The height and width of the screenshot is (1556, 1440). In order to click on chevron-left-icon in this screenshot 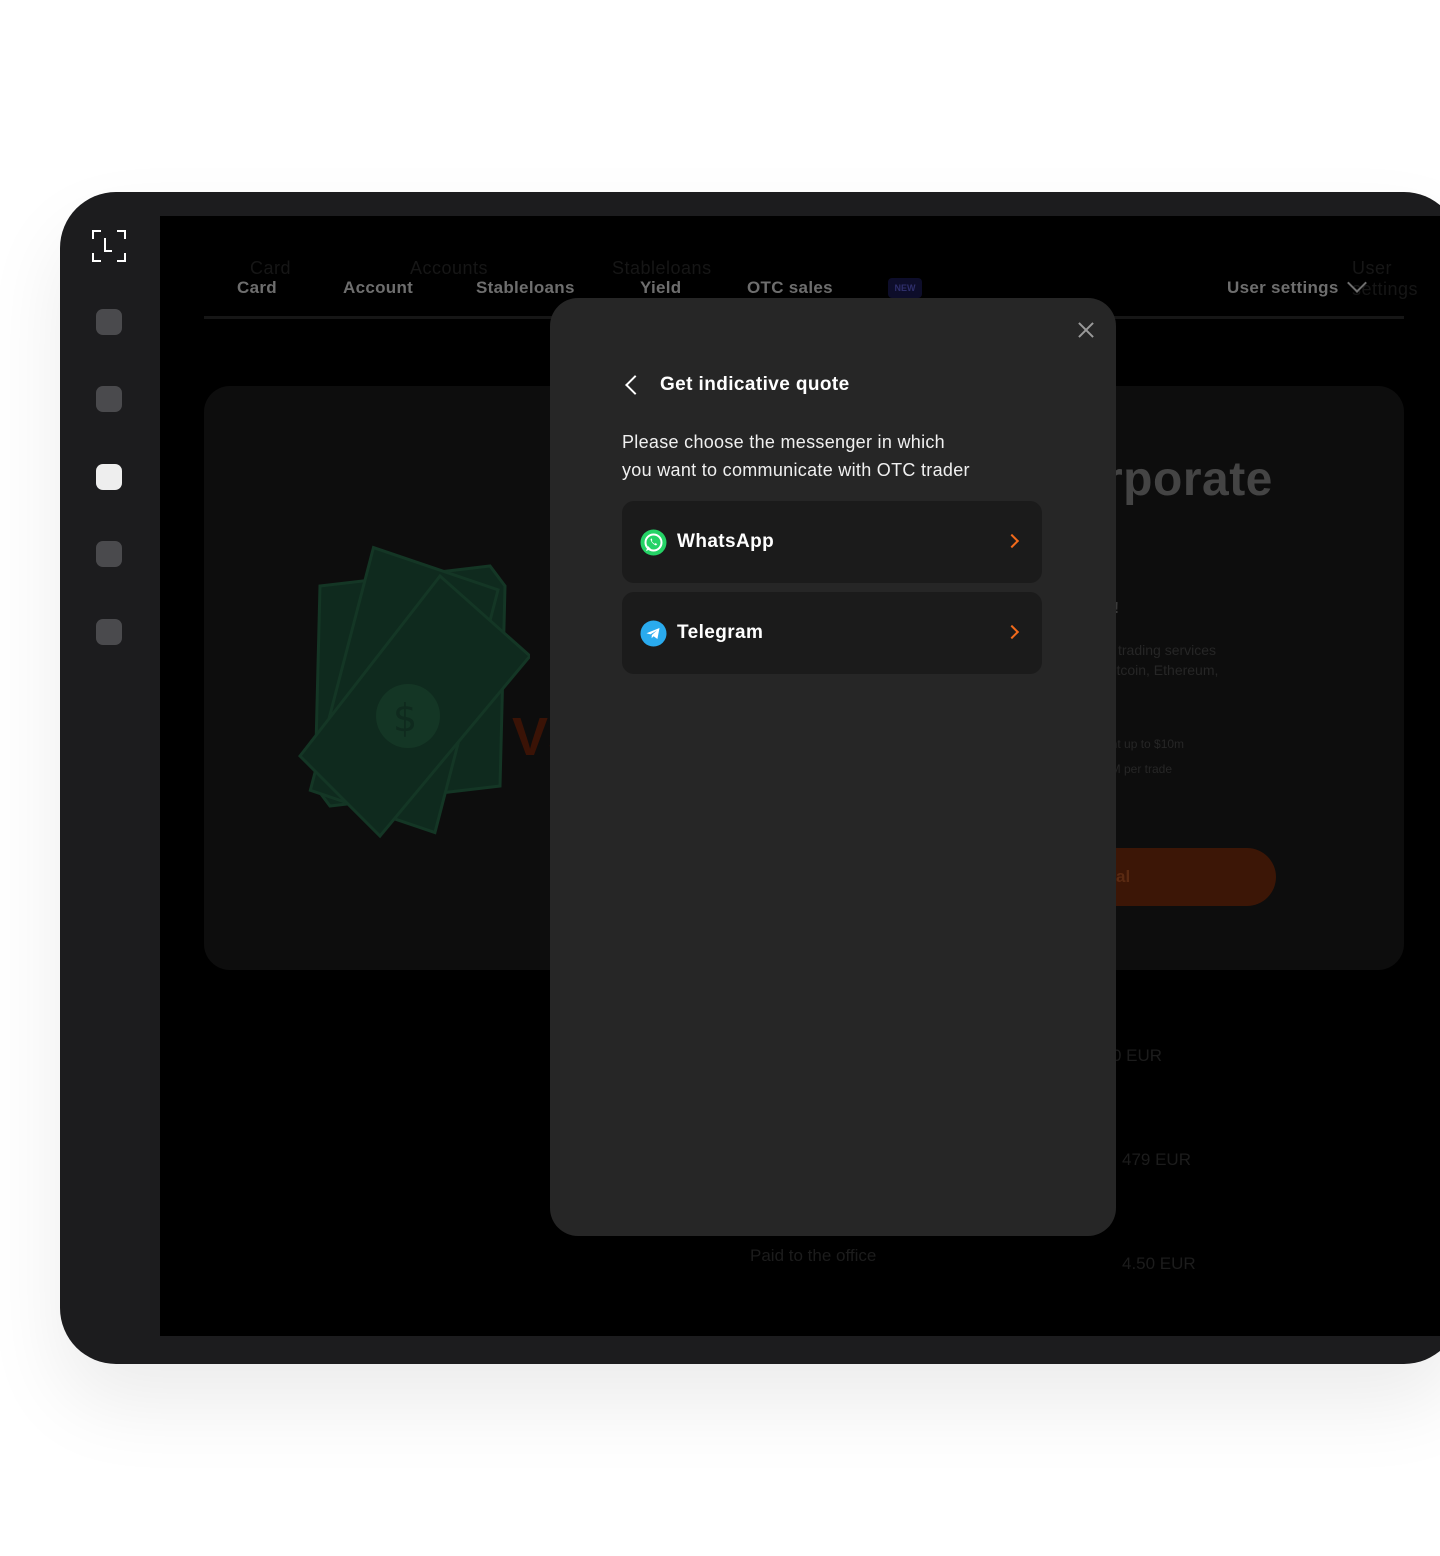, I will do `click(635, 385)`.